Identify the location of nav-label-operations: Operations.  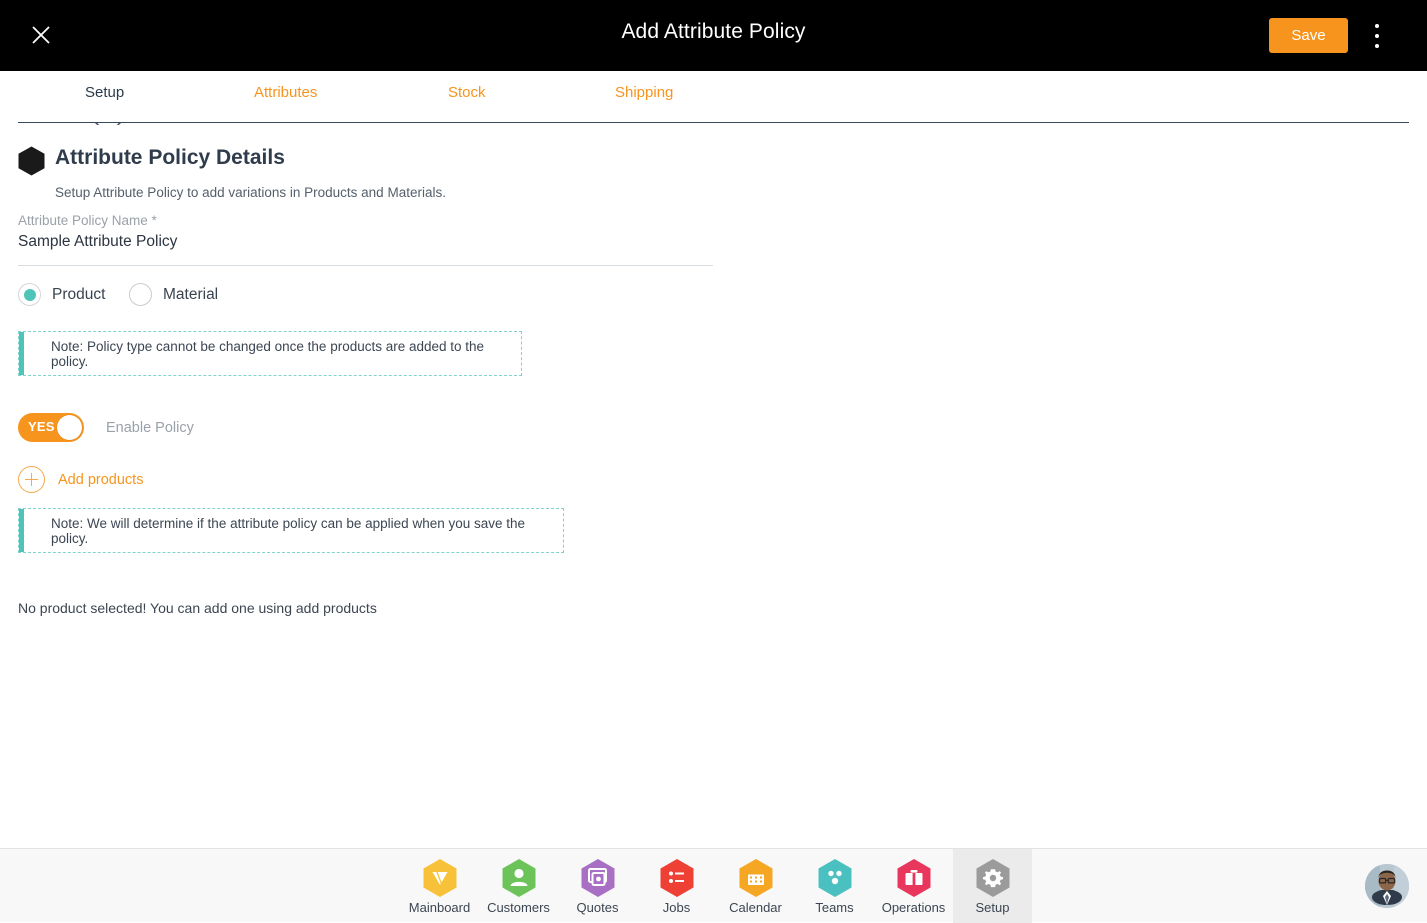
(913, 907).